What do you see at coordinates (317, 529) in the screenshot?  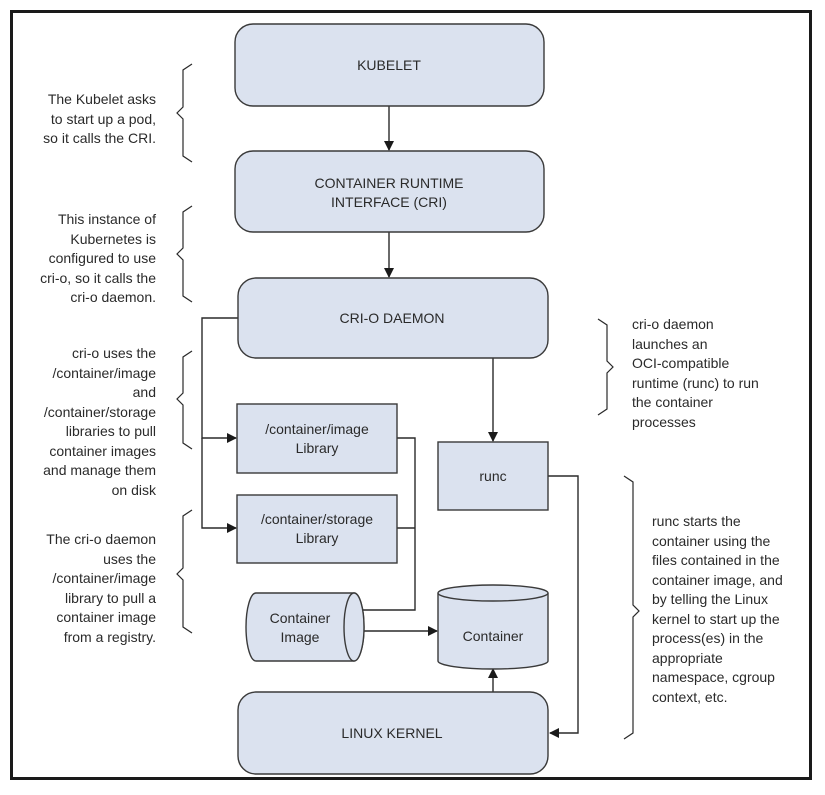 I see `node-storage-library: /container/storage Library` at bounding box center [317, 529].